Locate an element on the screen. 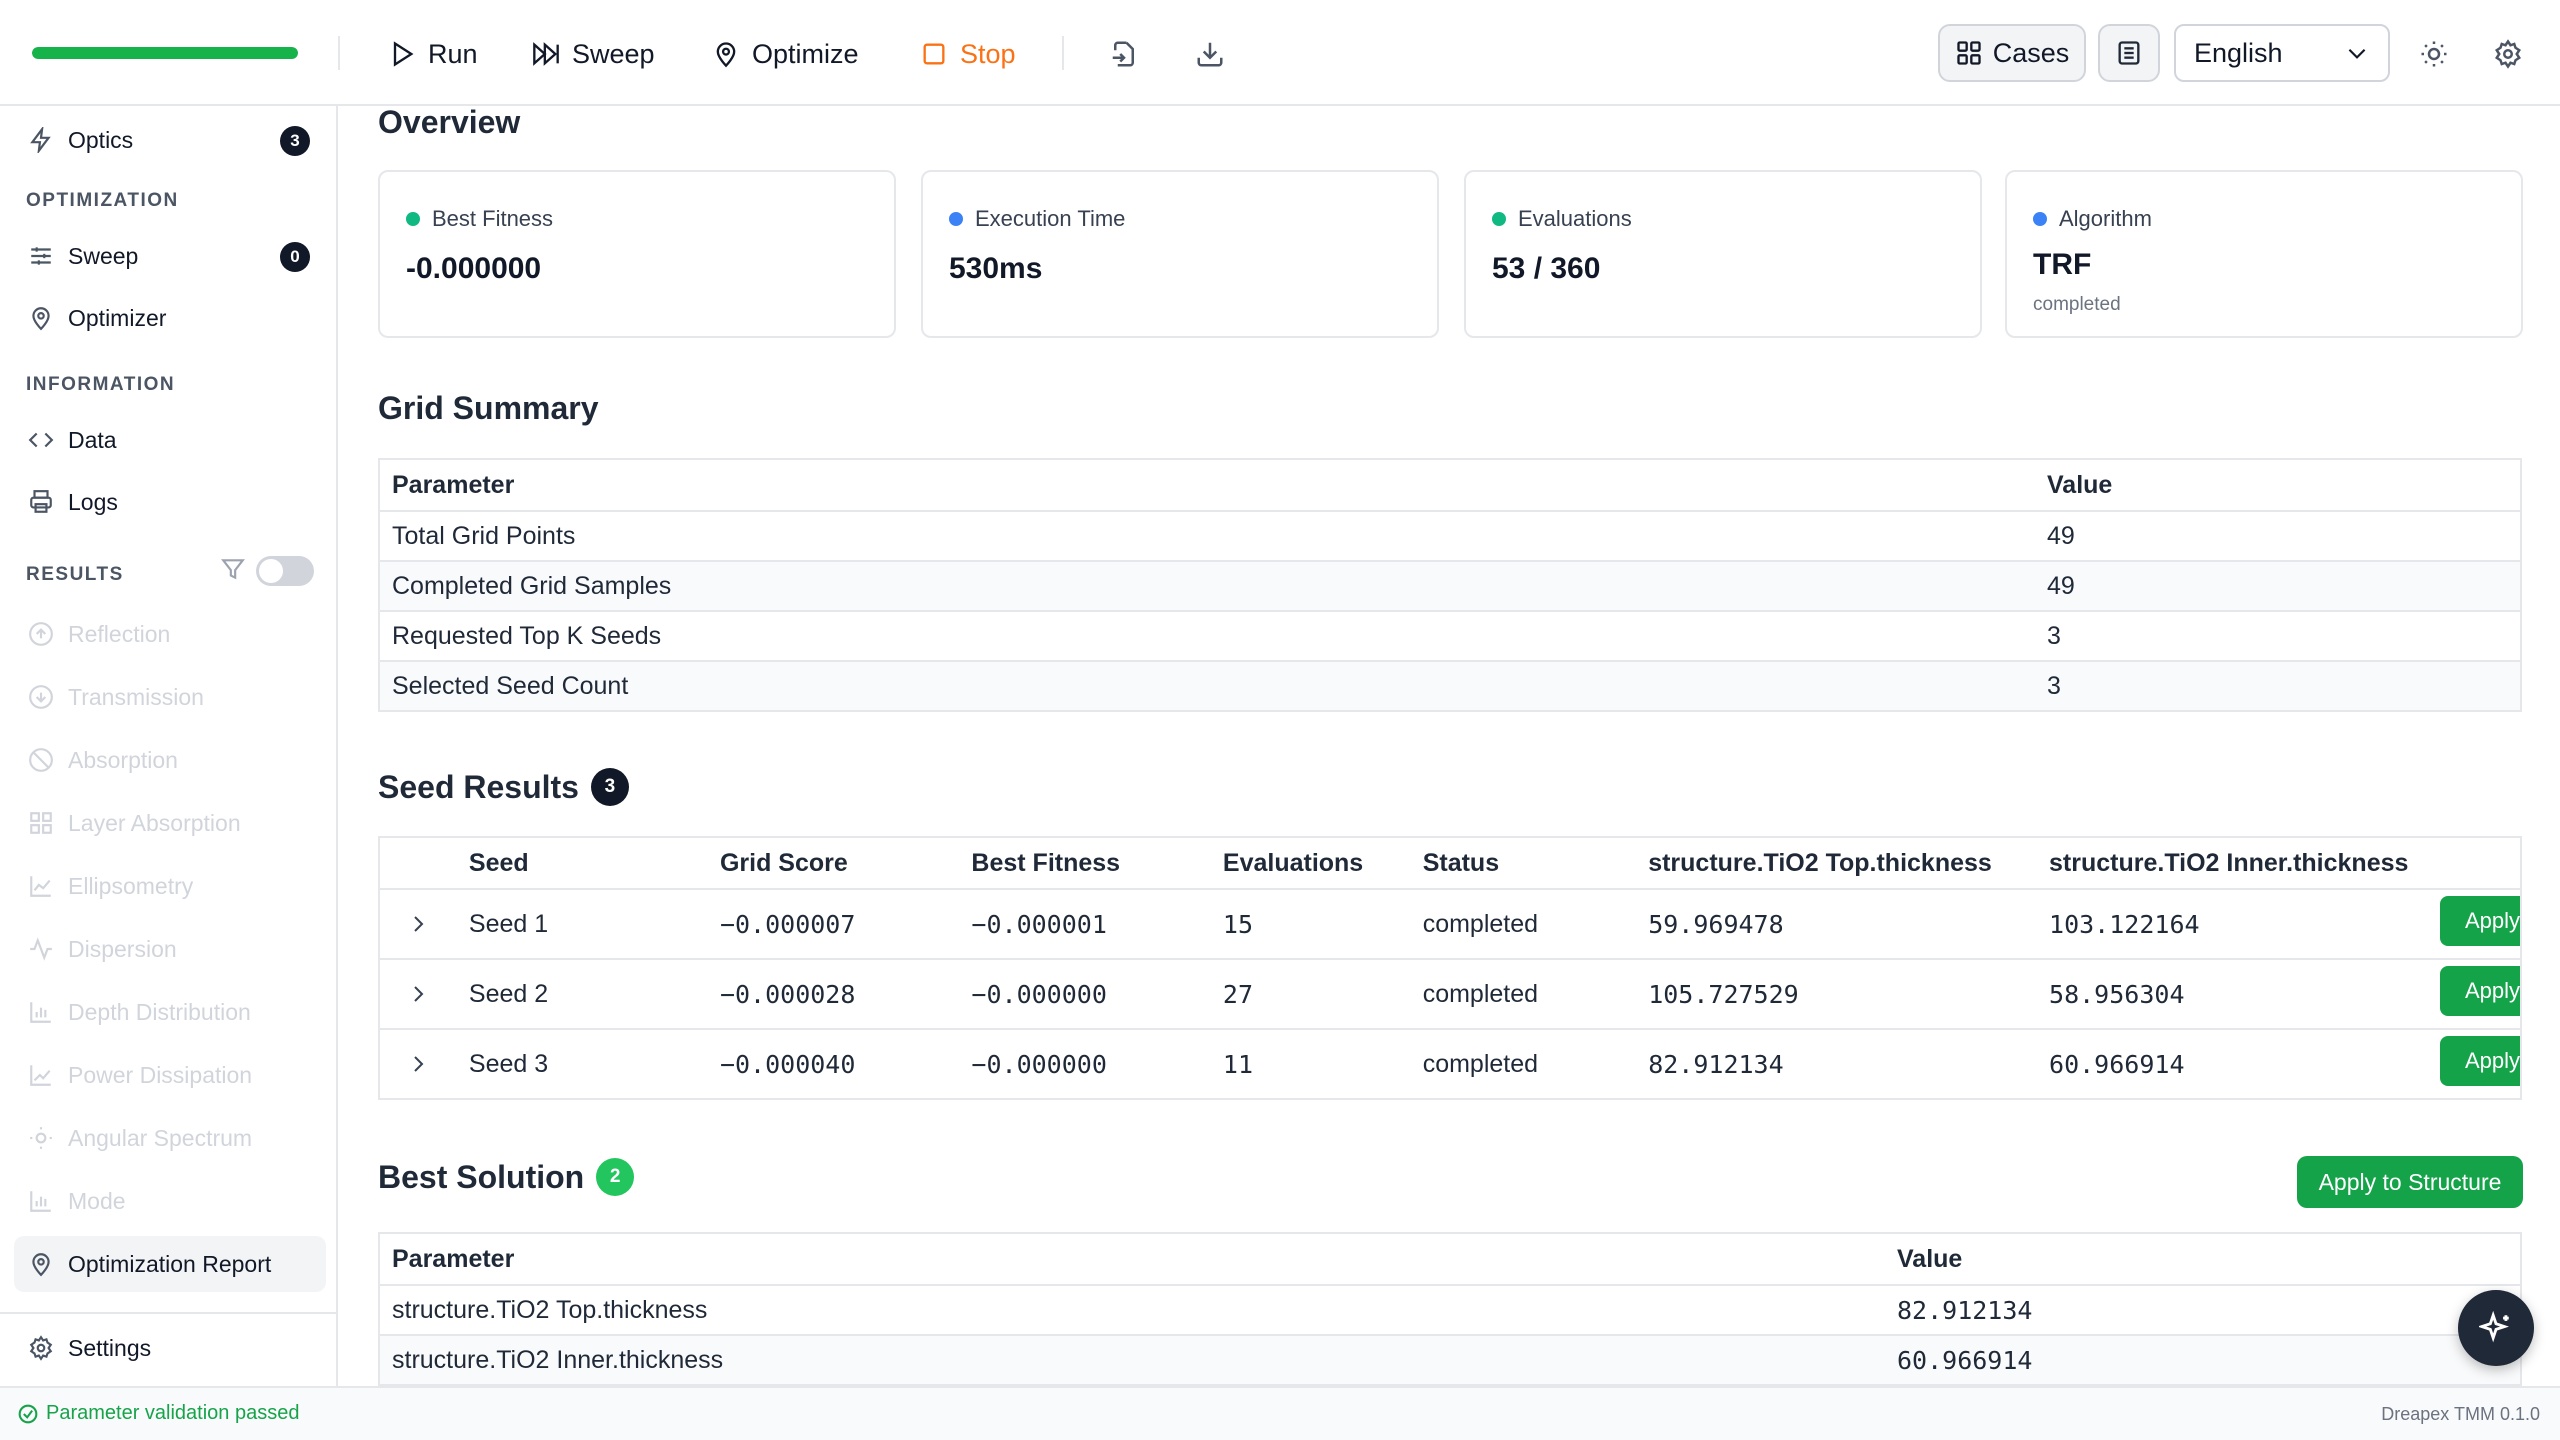  stop-label: Stop is located at coordinates (988, 53).